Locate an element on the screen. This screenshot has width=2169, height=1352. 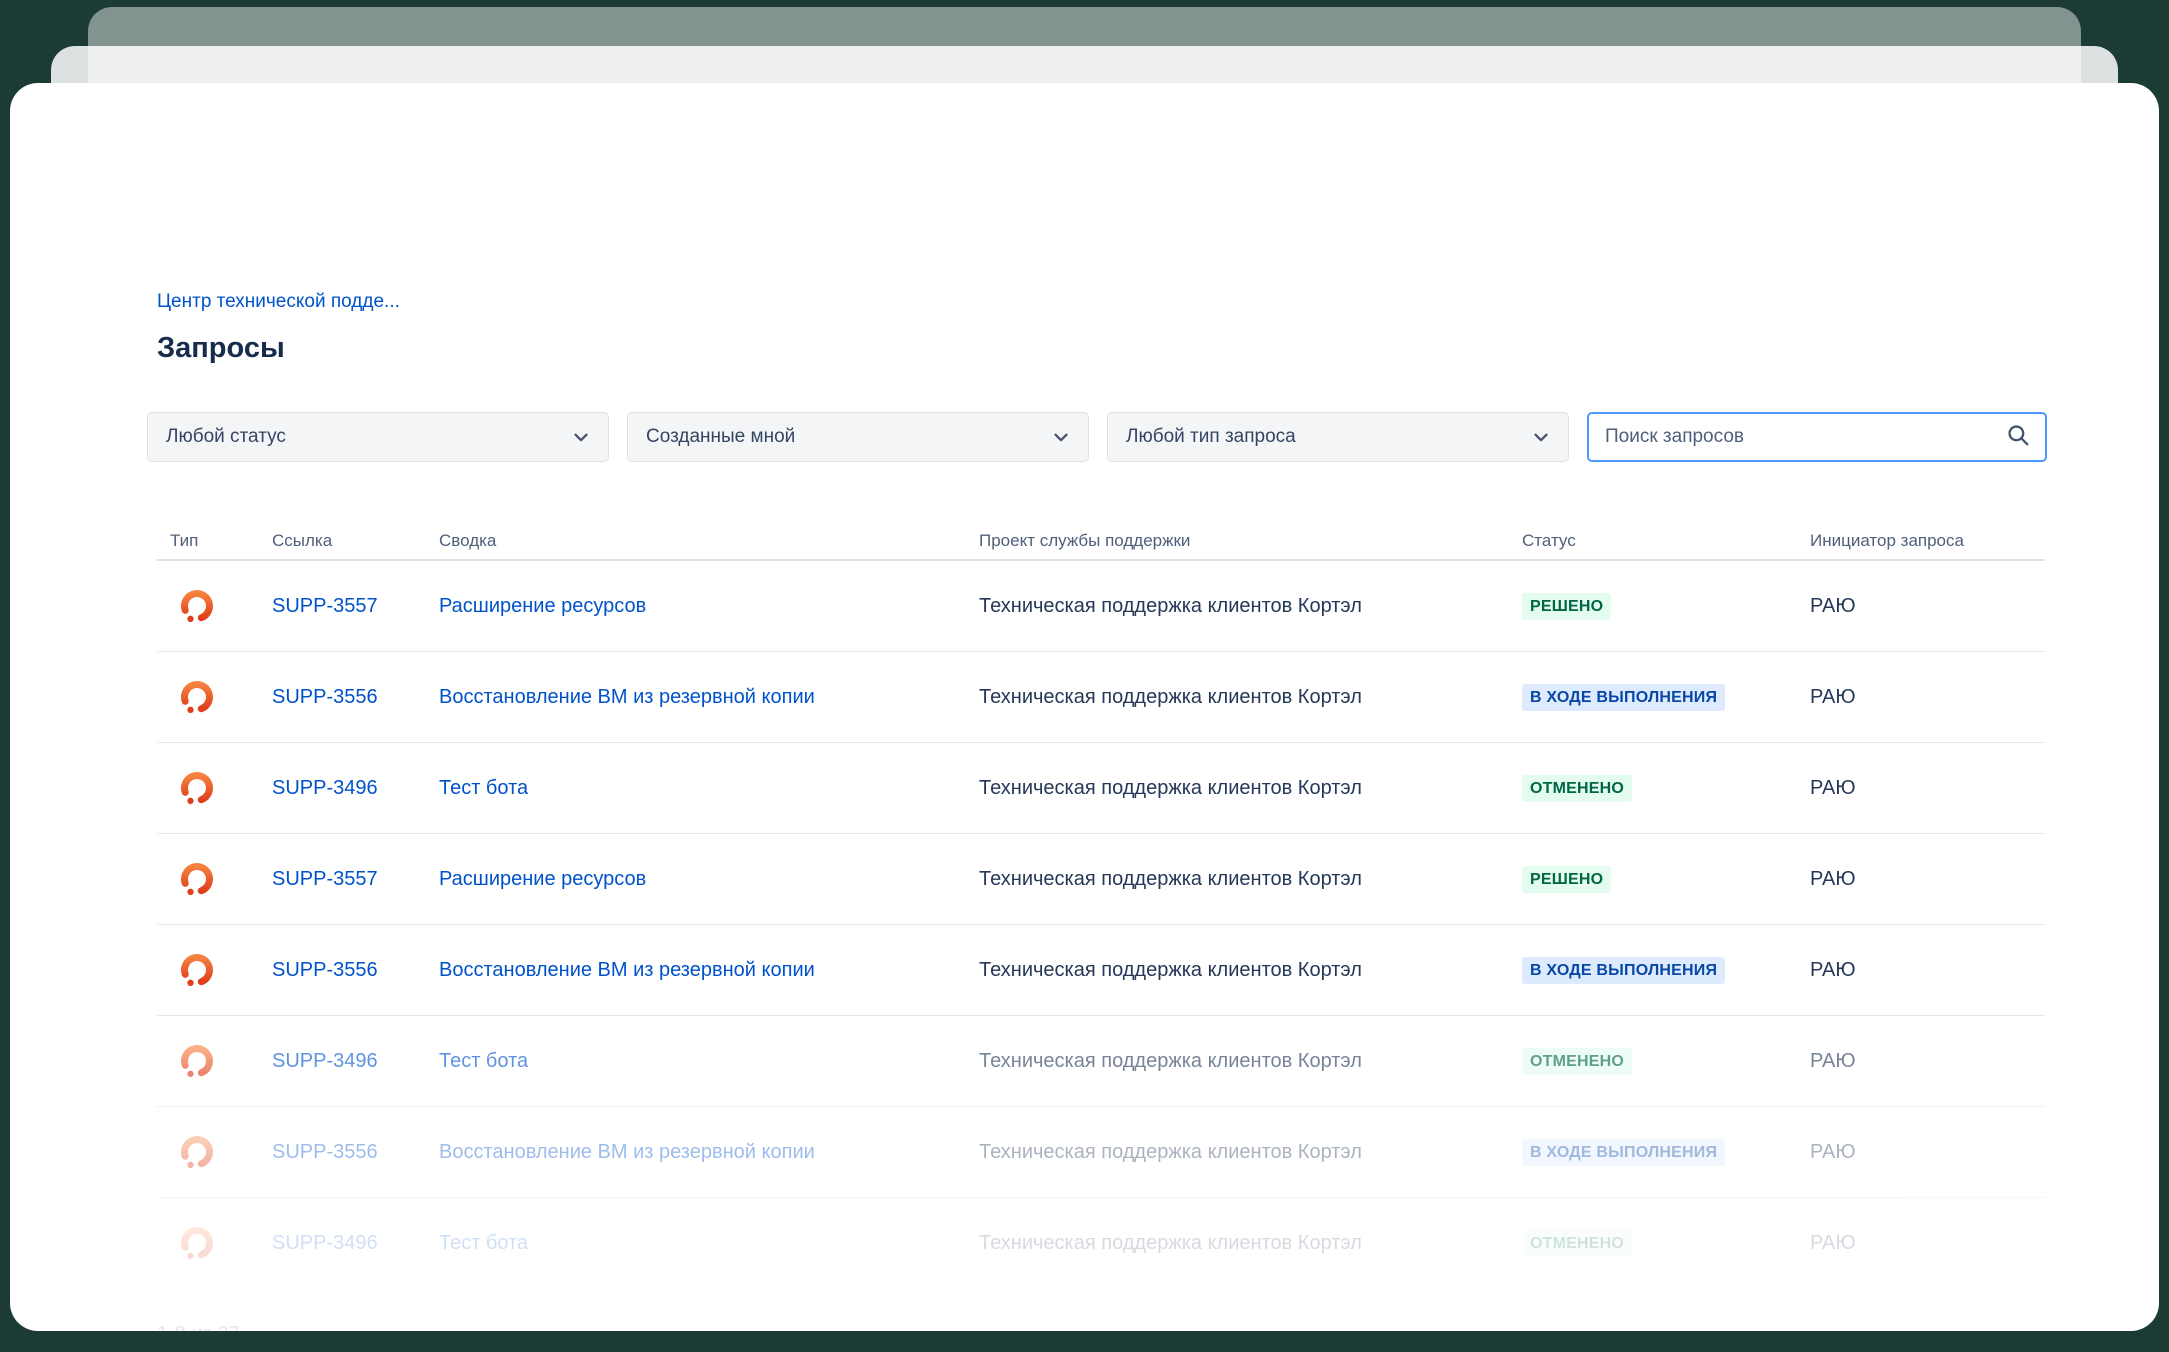
search-input is located at coordinates (1805, 437).